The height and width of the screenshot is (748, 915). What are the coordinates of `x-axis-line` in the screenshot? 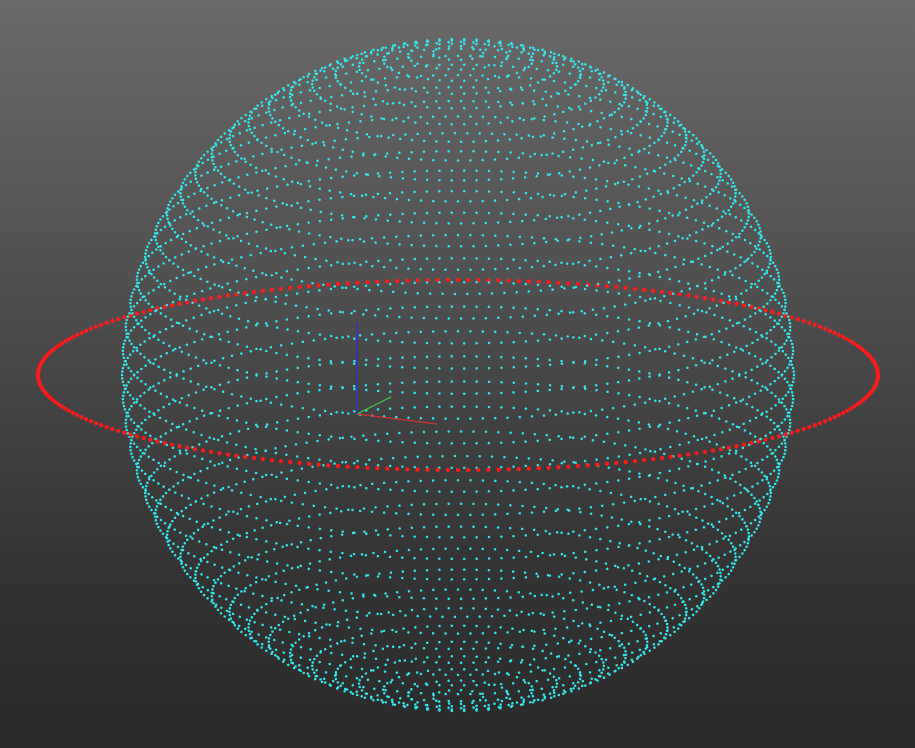 It's located at (397, 419).